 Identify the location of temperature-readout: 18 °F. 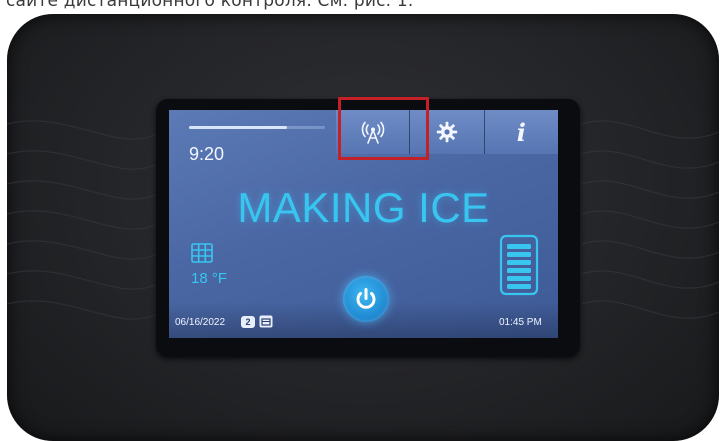
(209, 278).